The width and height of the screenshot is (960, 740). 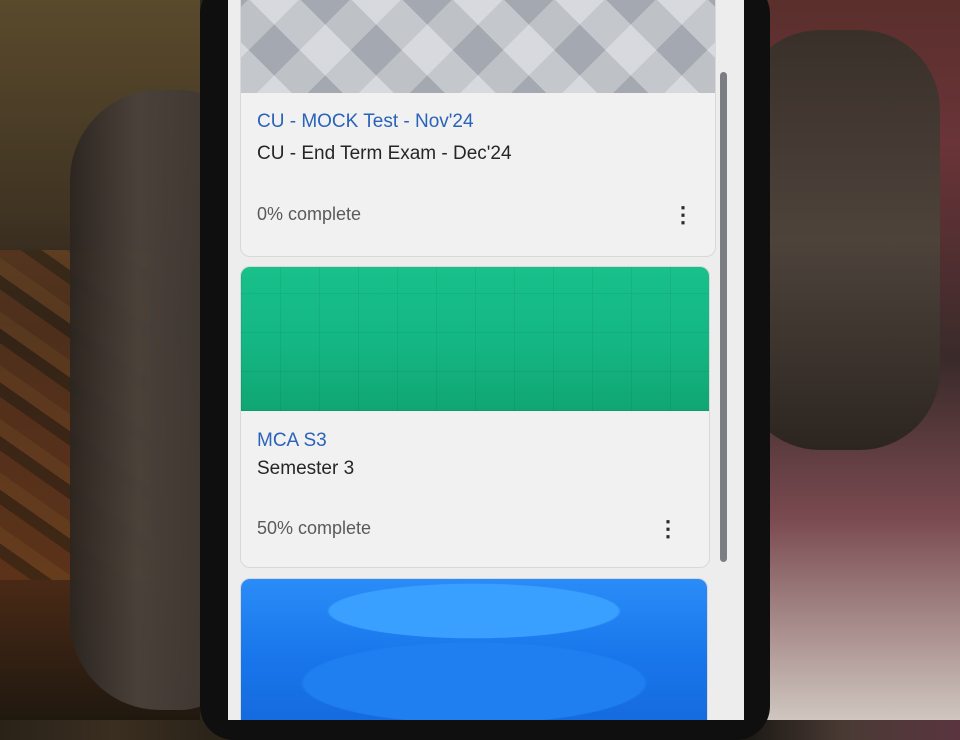 I want to click on course-progress: 0% complete, so click(x=309, y=214).